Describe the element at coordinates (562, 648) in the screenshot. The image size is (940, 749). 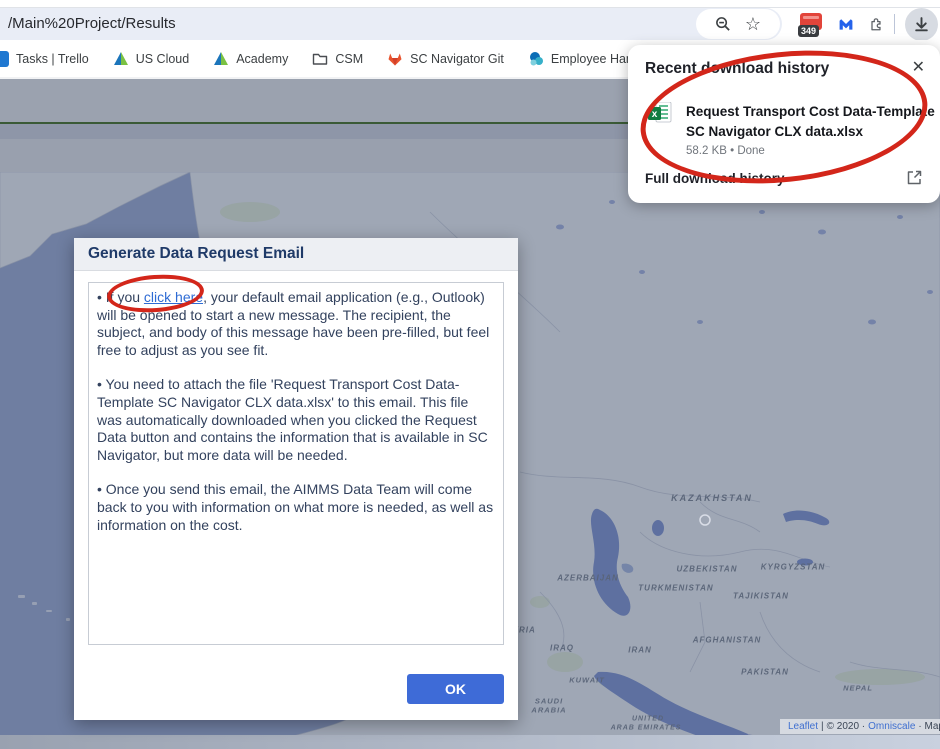
I see `map-label: IRAQ` at that location.